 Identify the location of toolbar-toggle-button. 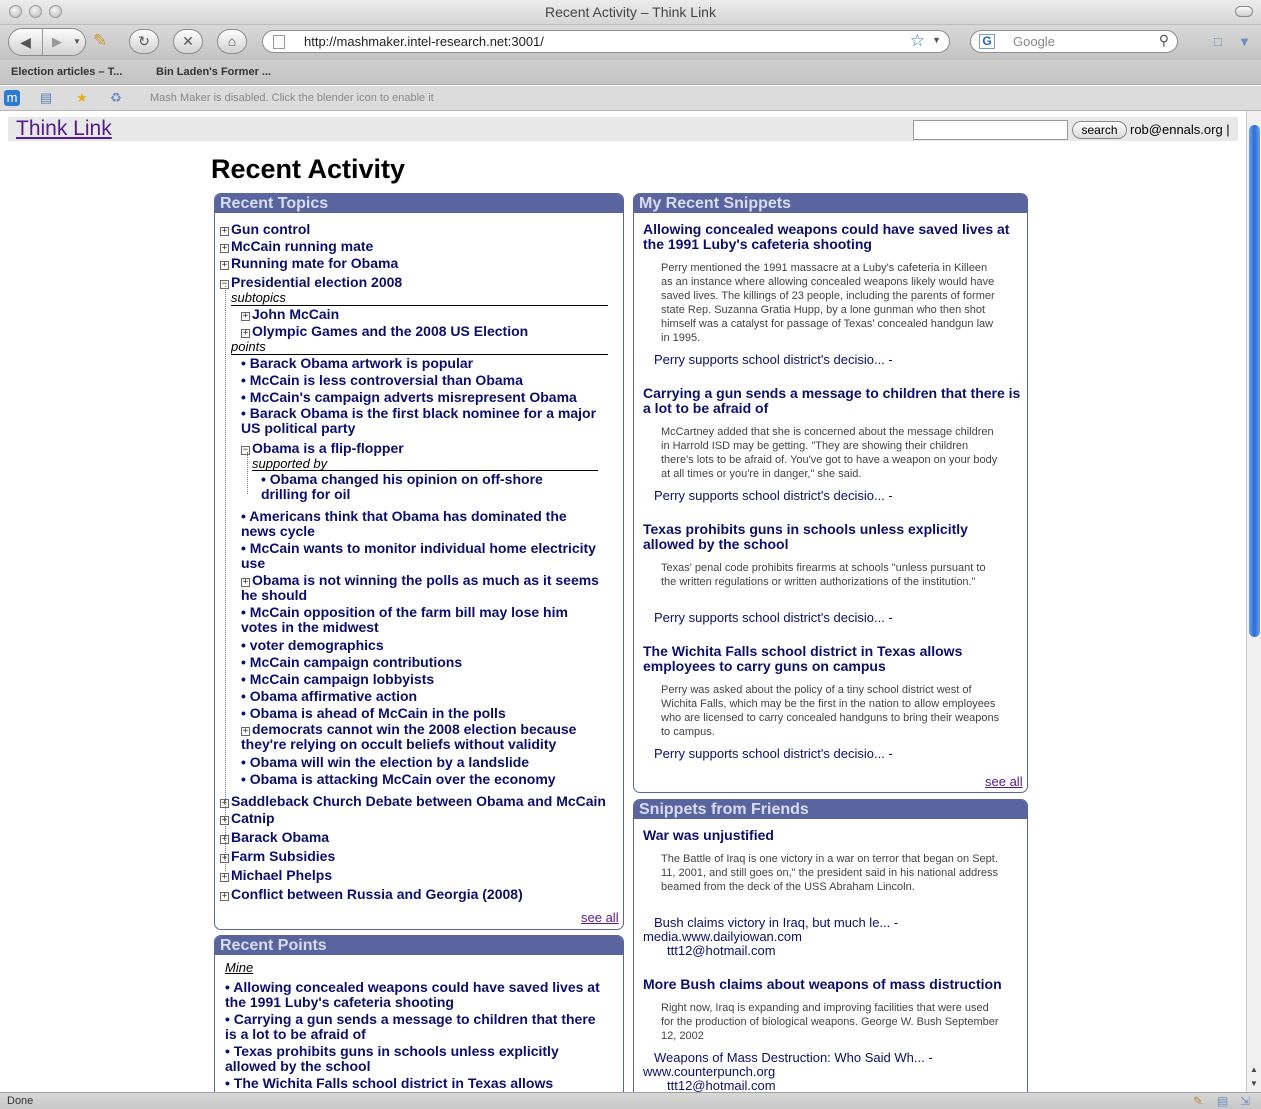
(1244, 11).